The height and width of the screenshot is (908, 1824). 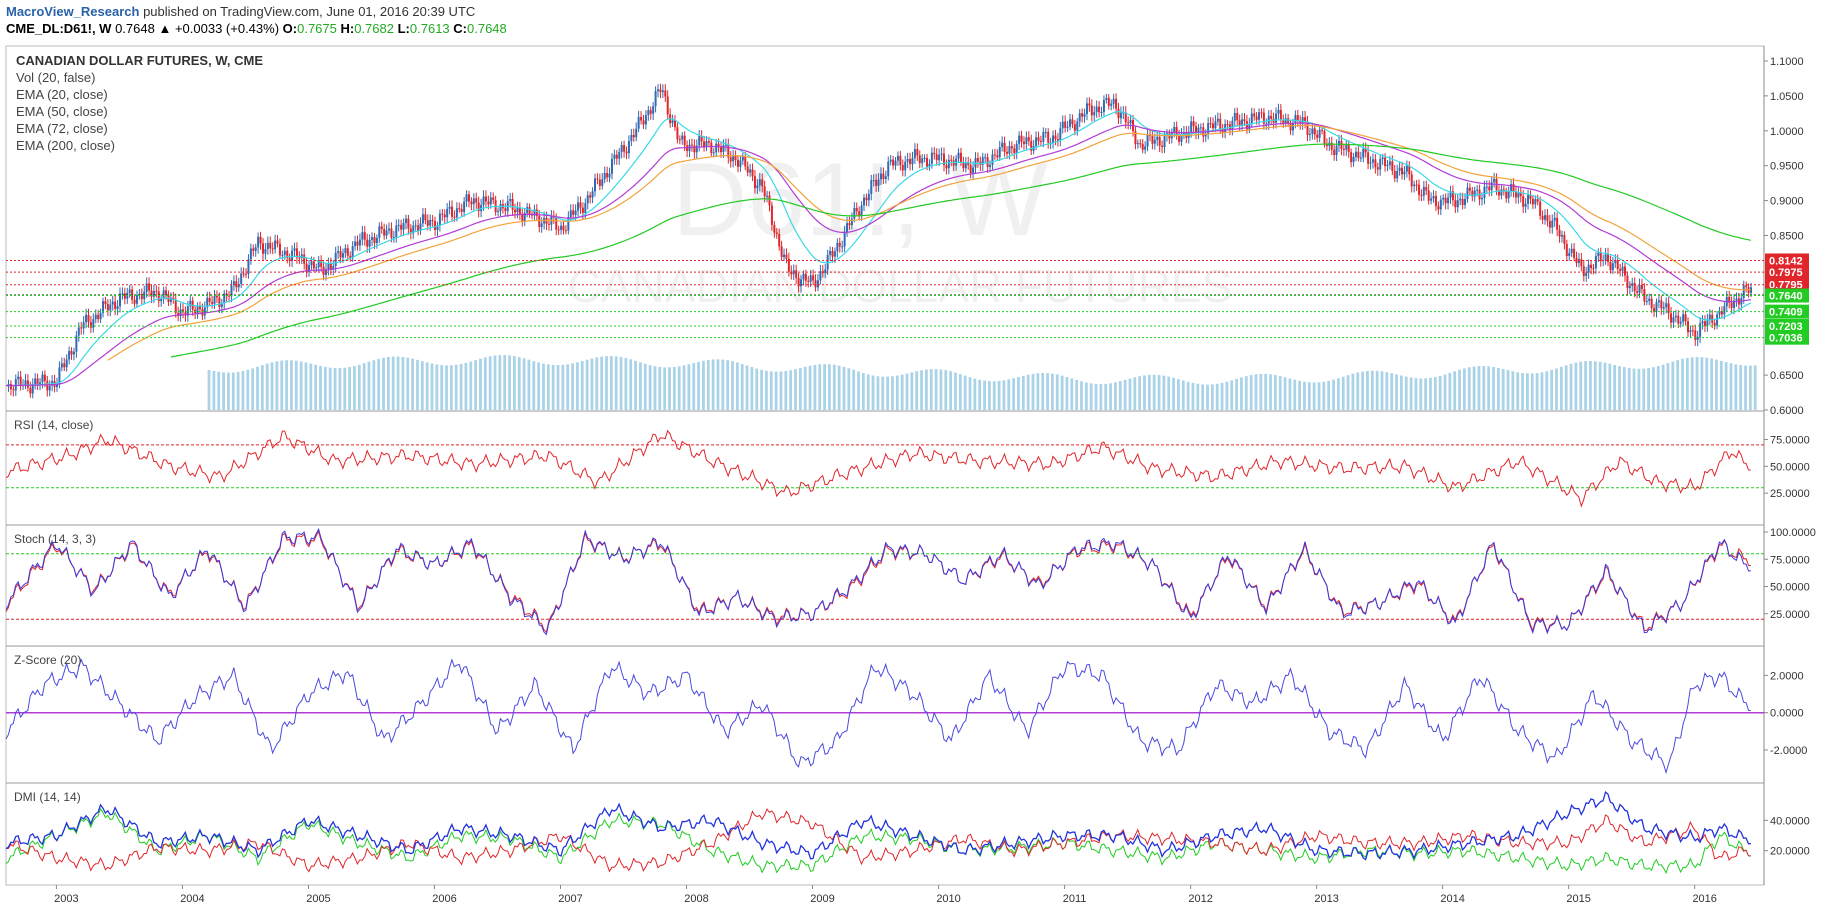 I want to click on legend-ema72: EMA (72, close), so click(x=139, y=128).